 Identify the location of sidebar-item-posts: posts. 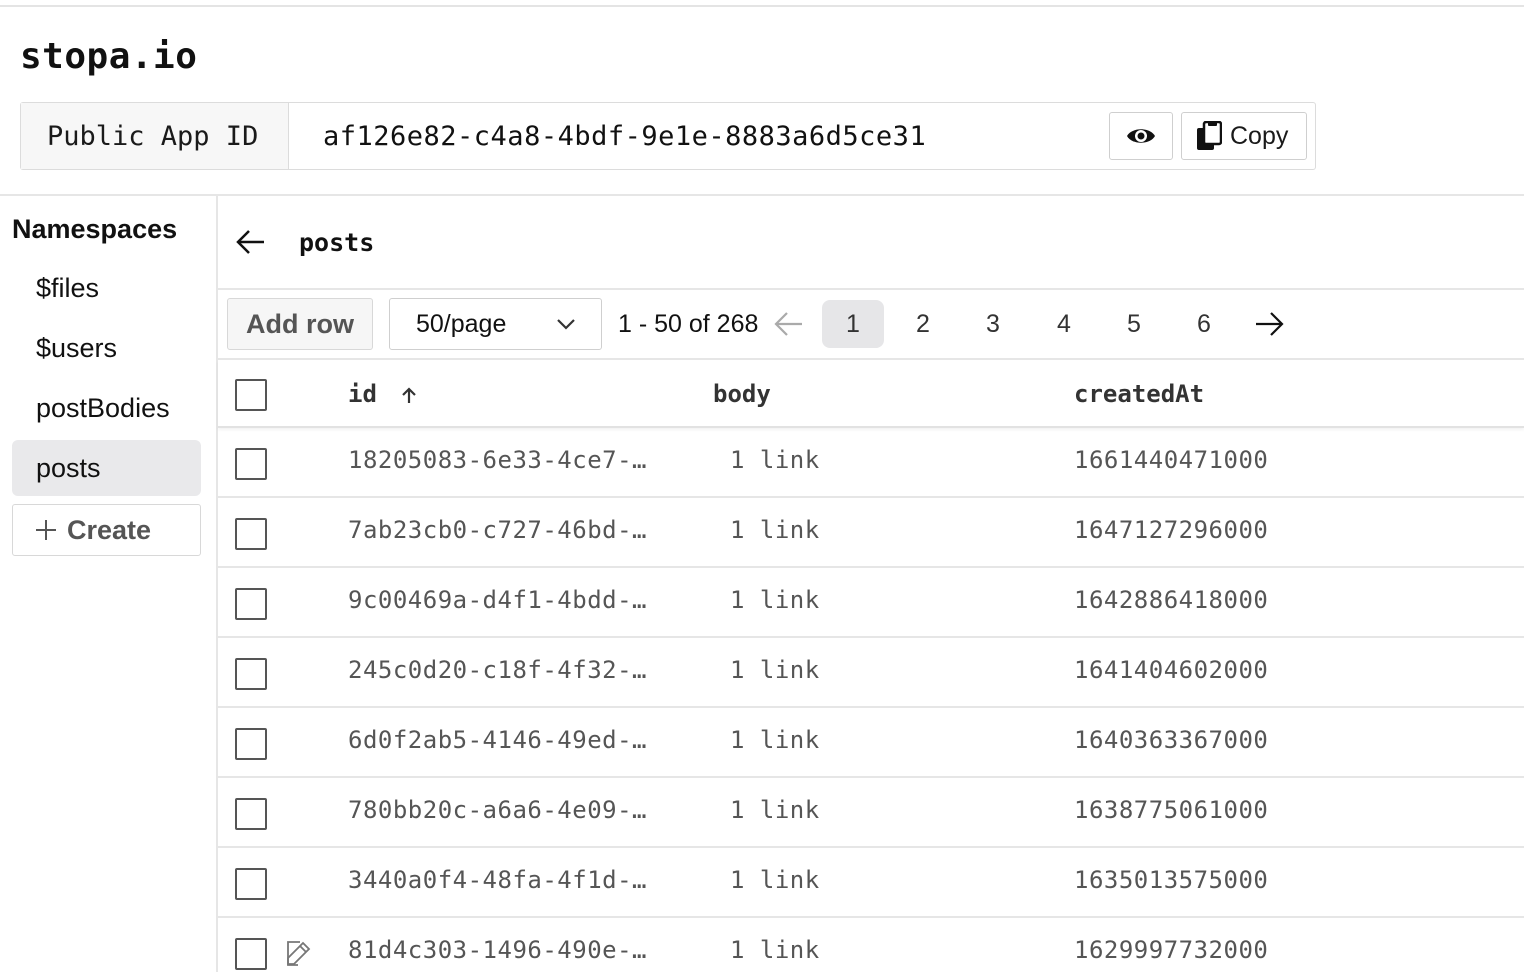
(106, 468).